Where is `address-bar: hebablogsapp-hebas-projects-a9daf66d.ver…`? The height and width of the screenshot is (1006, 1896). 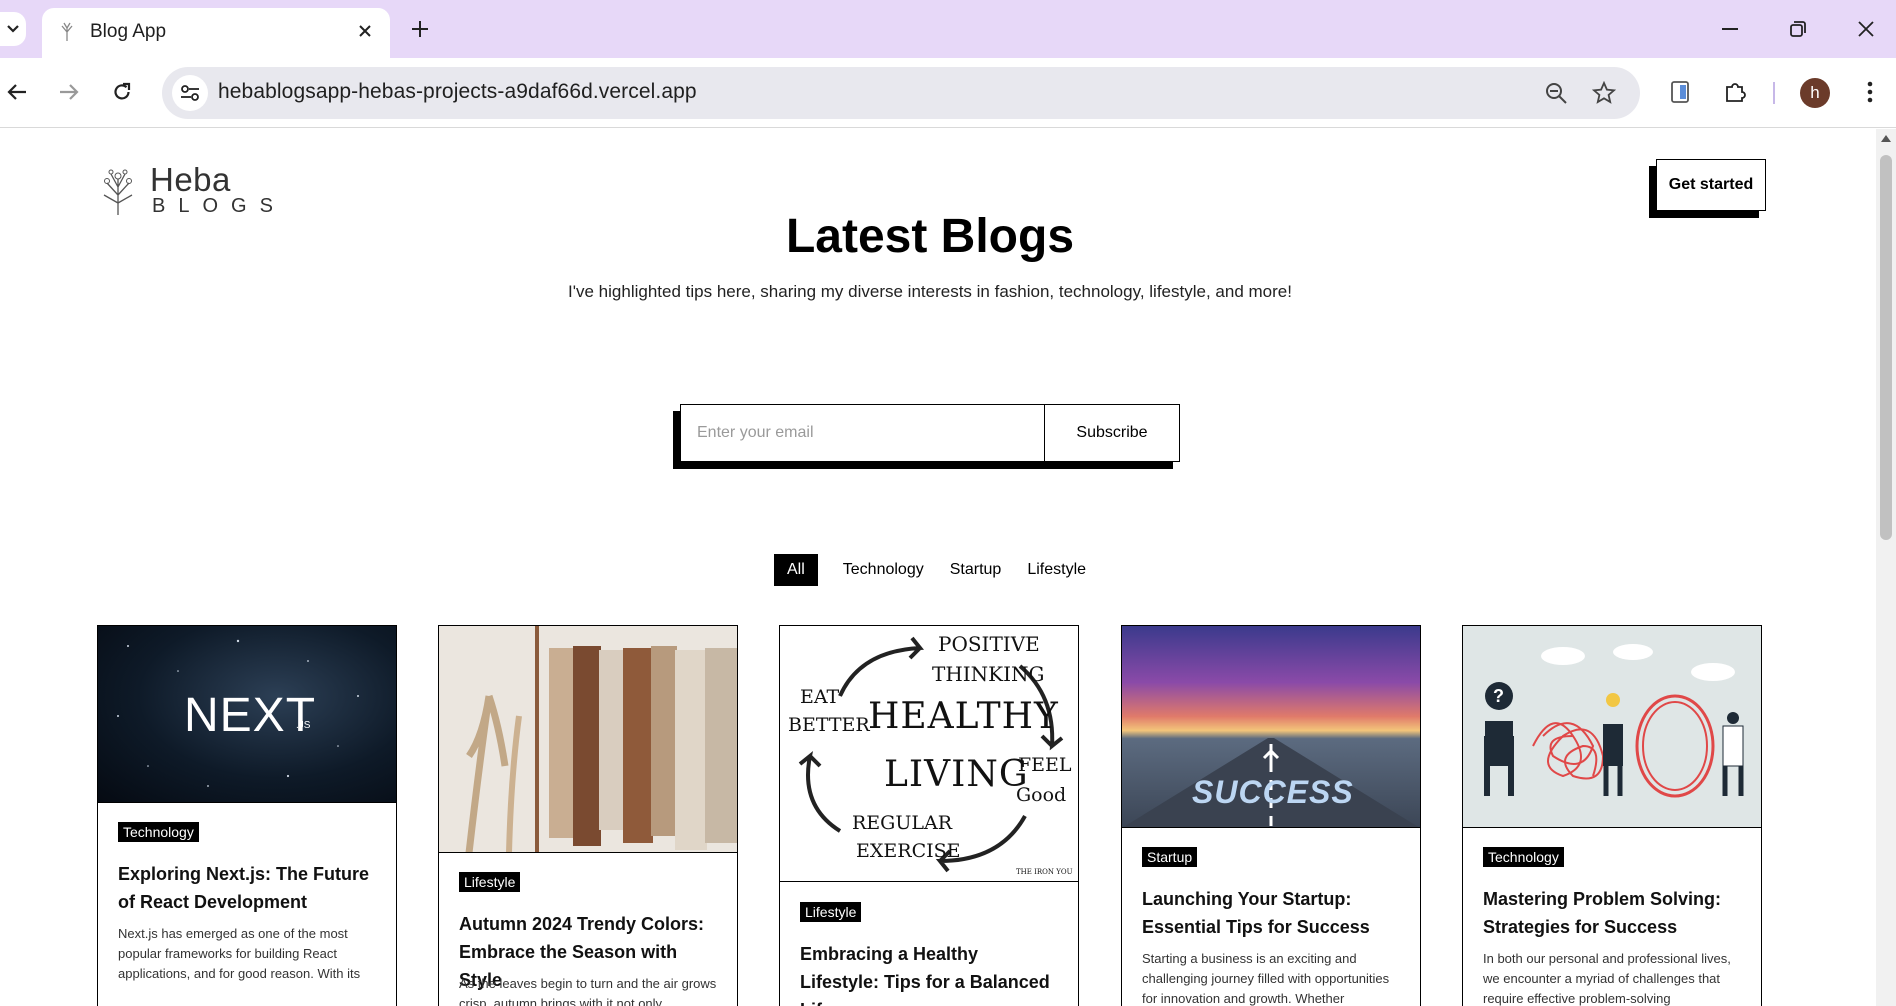 address-bar: hebablogsapp-hebas-projects-a9daf66d.ver… is located at coordinates (901, 93).